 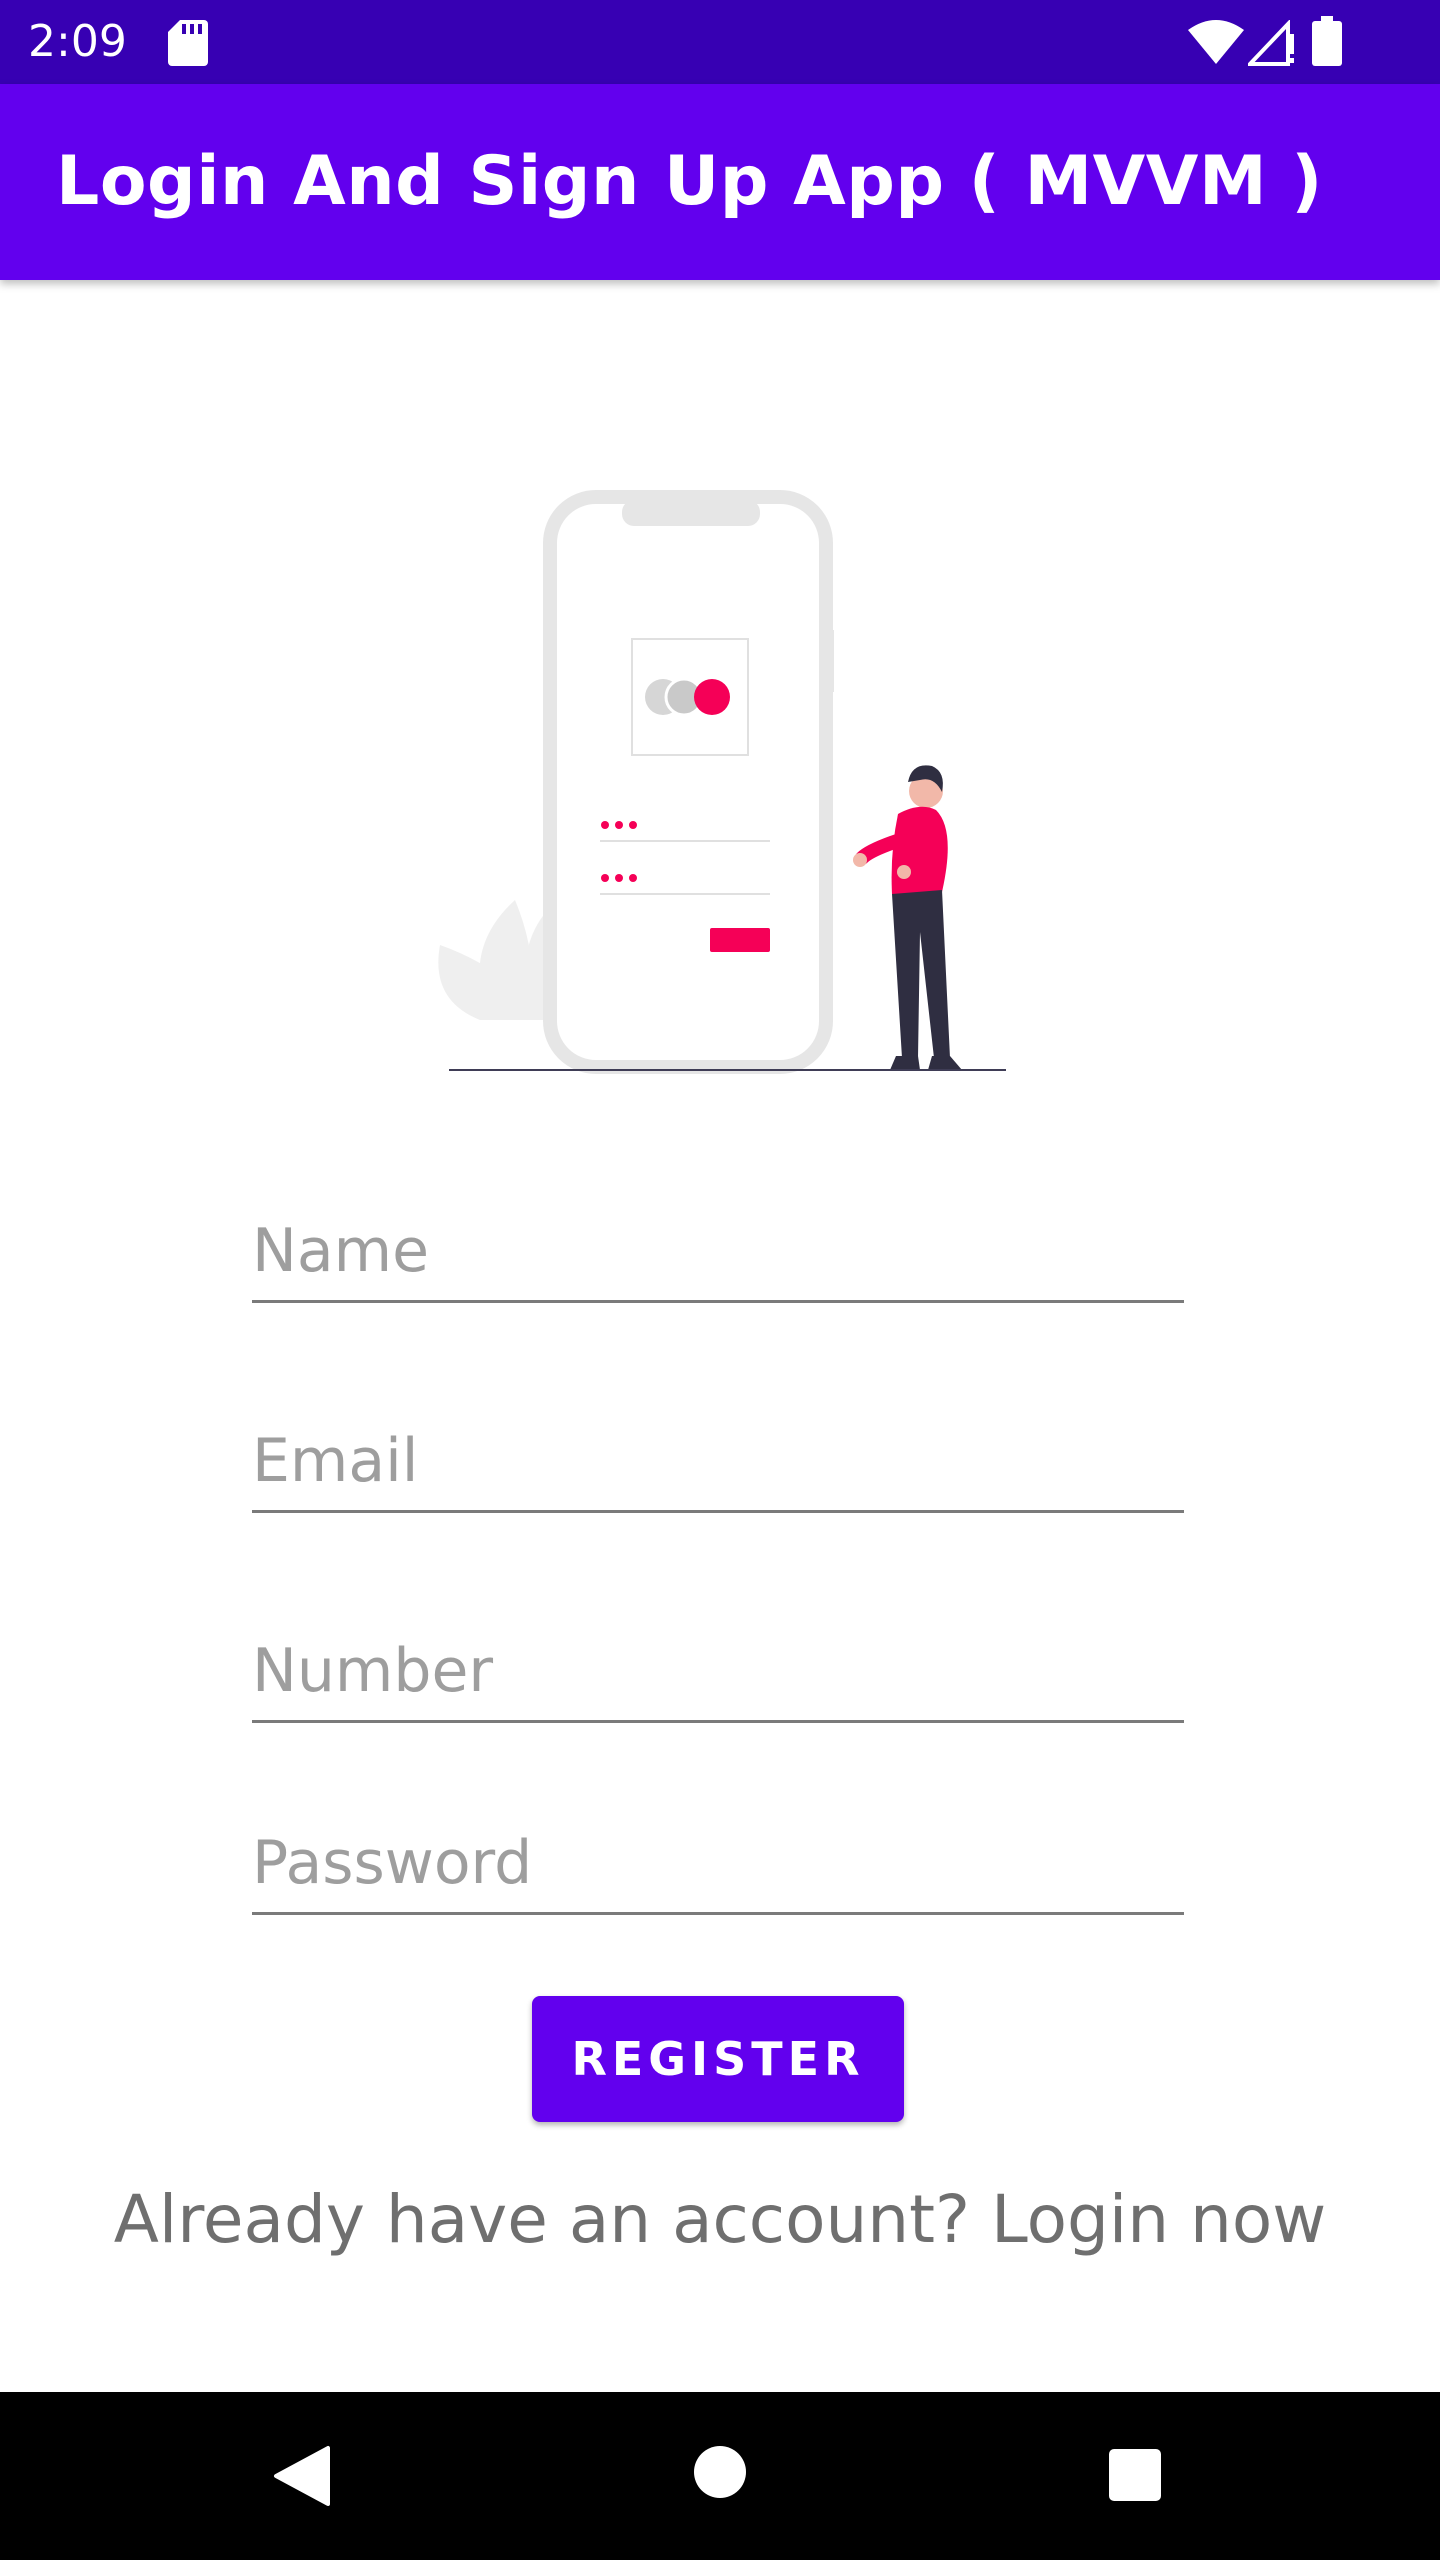 What do you see at coordinates (718, 2059) in the screenshot?
I see `register-button: REGISTER` at bounding box center [718, 2059].